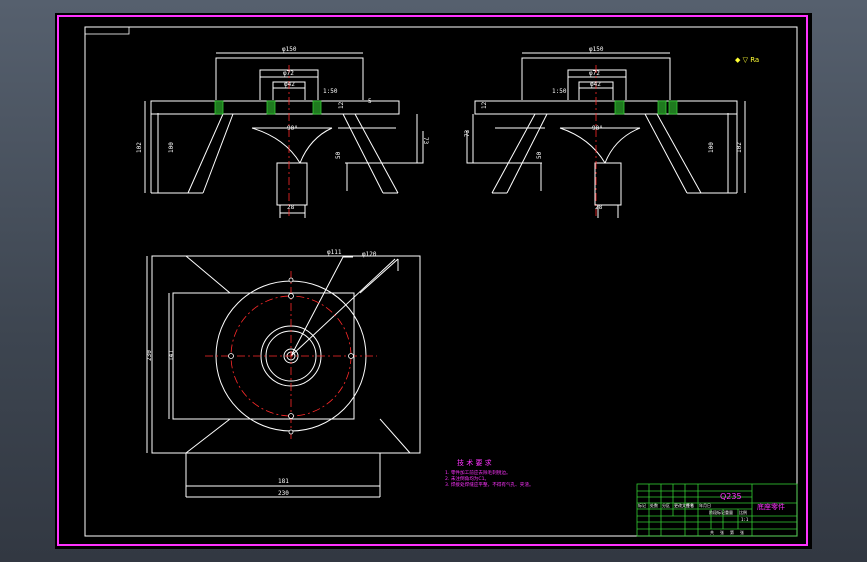  I want to click on tb-label-1: 标记, so click(642, 505).